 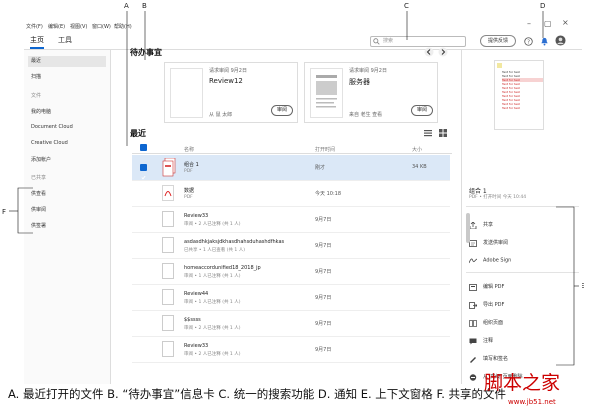 What do you see at coordinates (65, 40) in the screenshot?
I see `tab-tools: 工具` at bounding box center [65, 40].